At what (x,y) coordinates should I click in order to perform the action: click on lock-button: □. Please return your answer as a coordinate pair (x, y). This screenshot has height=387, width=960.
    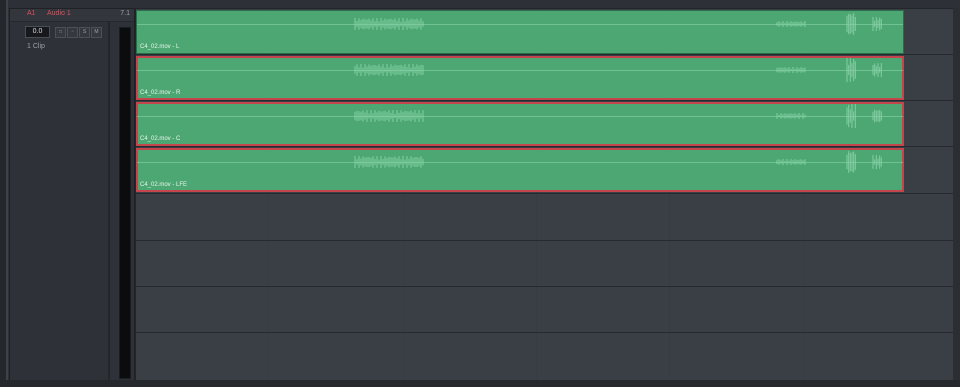
    Looking at the image, I should click on (60, 32).